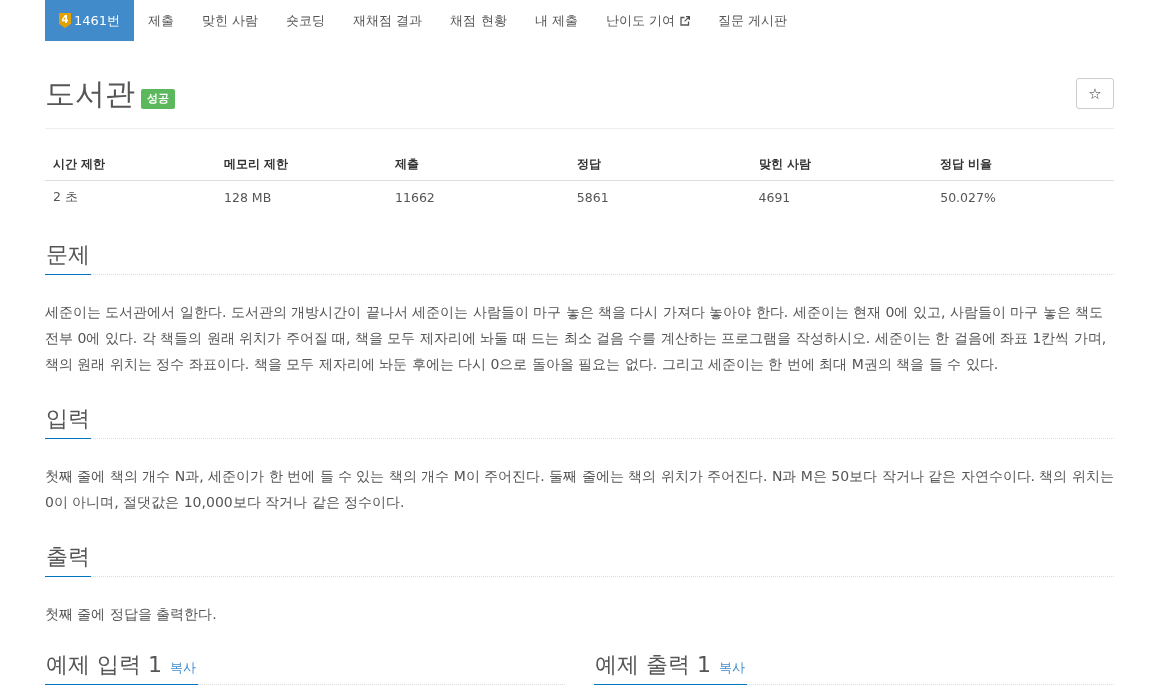 Image resolution: width=1150 pixels, height=698 pixels. What do you see at coordinates (131, 614) in the screenshot?
I see `section-text: 첫째 줄에 정답을 출력한다.` at bounding box center [131, 614].